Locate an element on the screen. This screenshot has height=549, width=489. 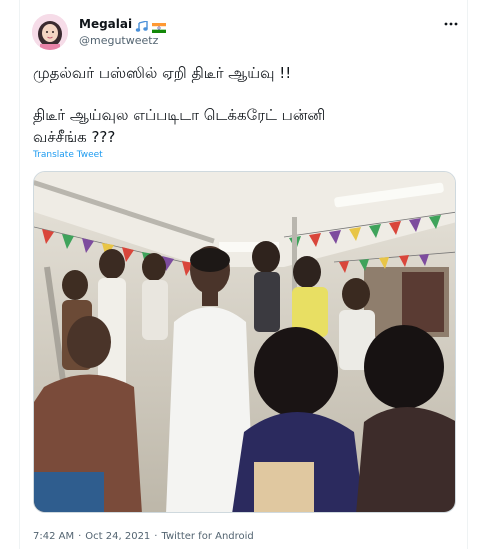
avatar-image is located at coordinates (50, 32).